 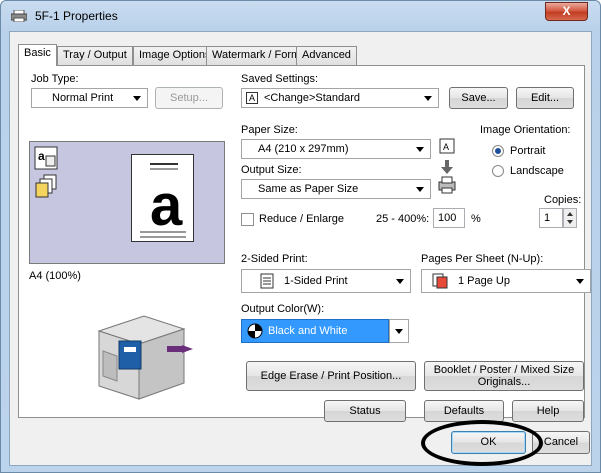 What do you see at coordinates (537, 171) in the screenshot?
I see `landscape-label: Landscape` at bounding box center [537, 171].